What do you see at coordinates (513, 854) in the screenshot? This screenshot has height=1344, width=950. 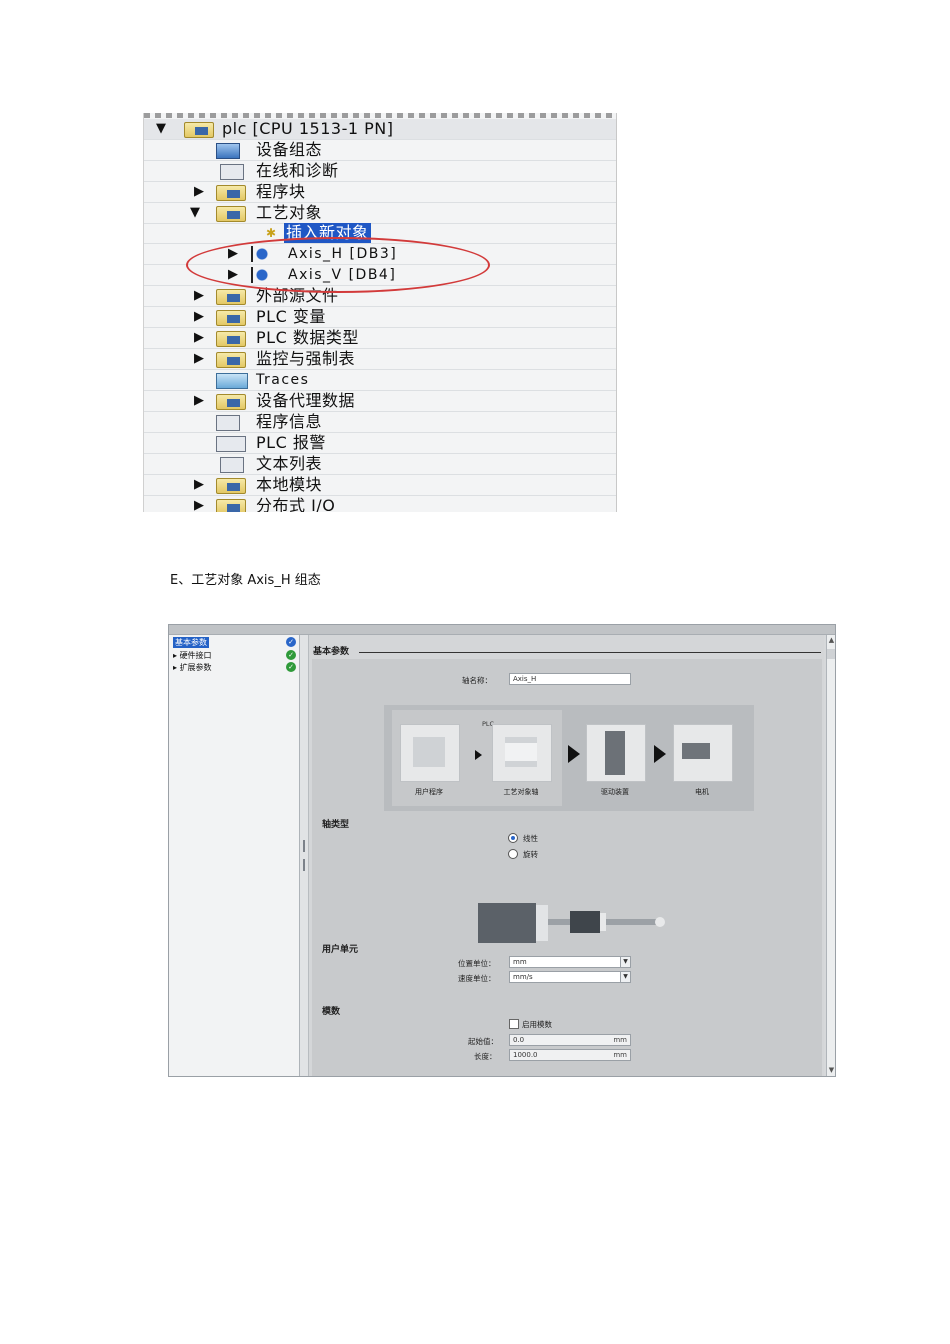 I see `rotary-radio` at bounding box center [513, 854].